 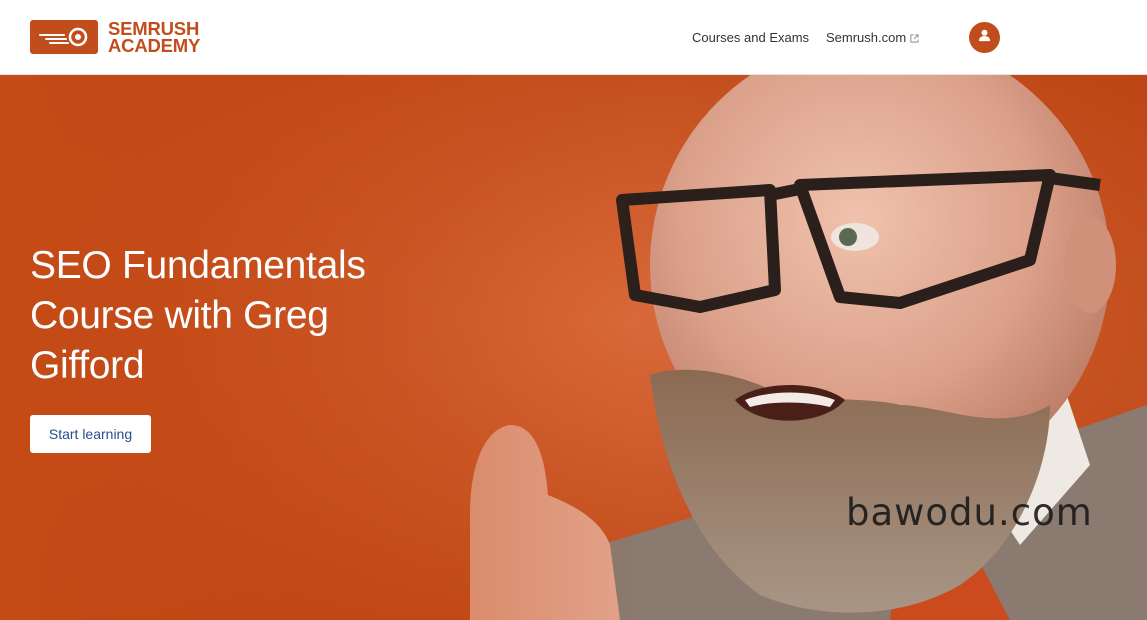 I want to click on user-icon, so click(x=984, y=38).